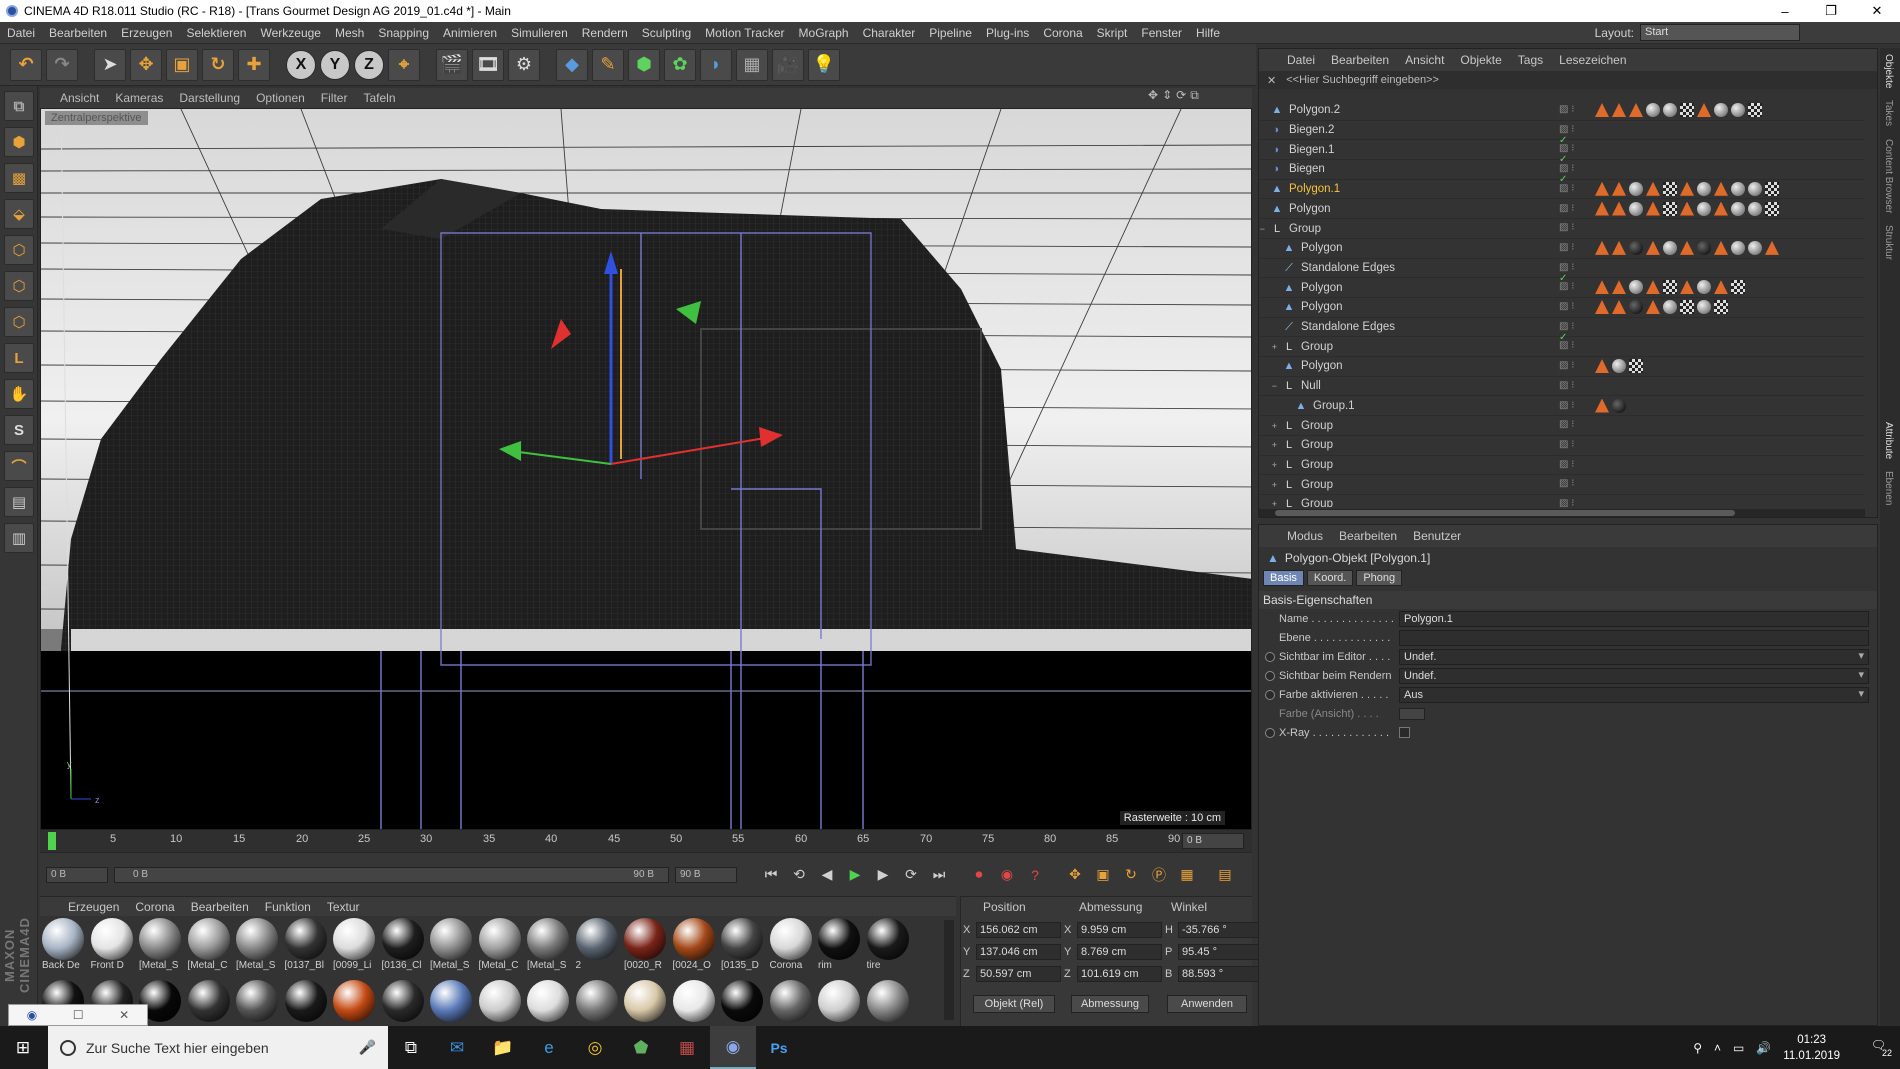 The width and height of the screenshot is (1900, 1069). I want to click on viewport-menu-optionen: Optionen, so click(280, 98).